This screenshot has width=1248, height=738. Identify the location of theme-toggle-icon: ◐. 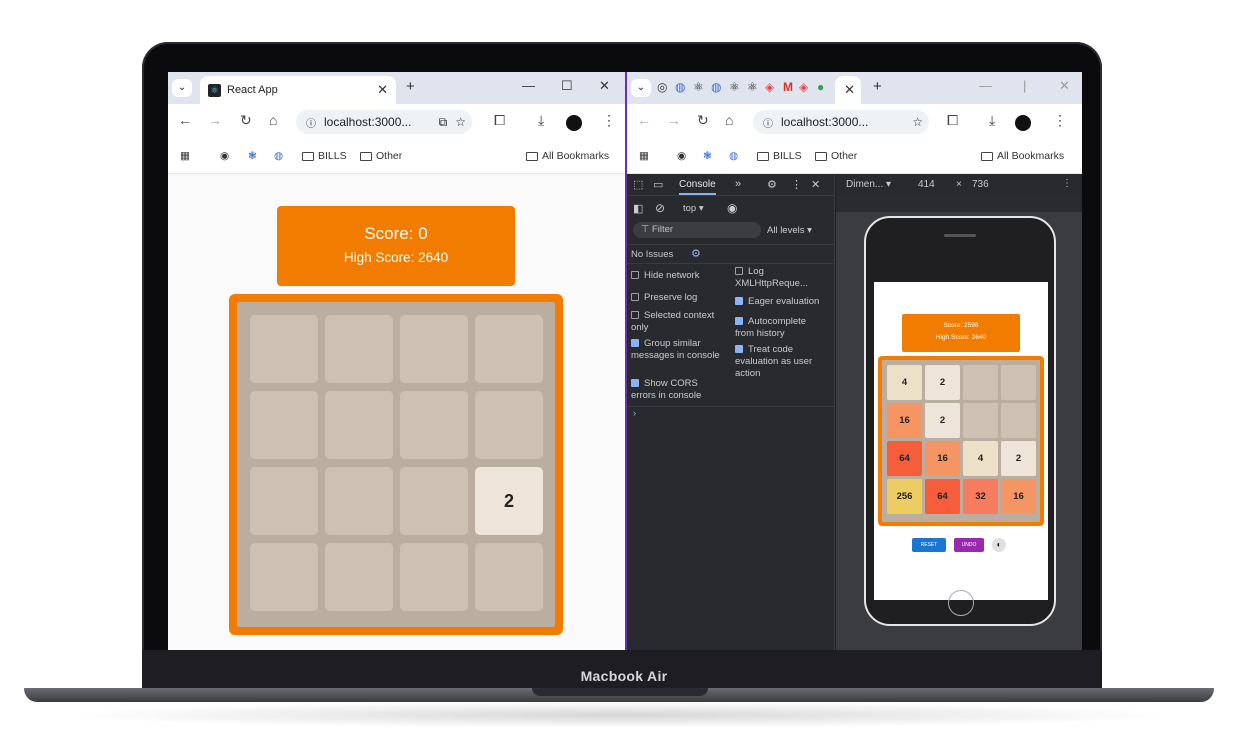
(999, 545).